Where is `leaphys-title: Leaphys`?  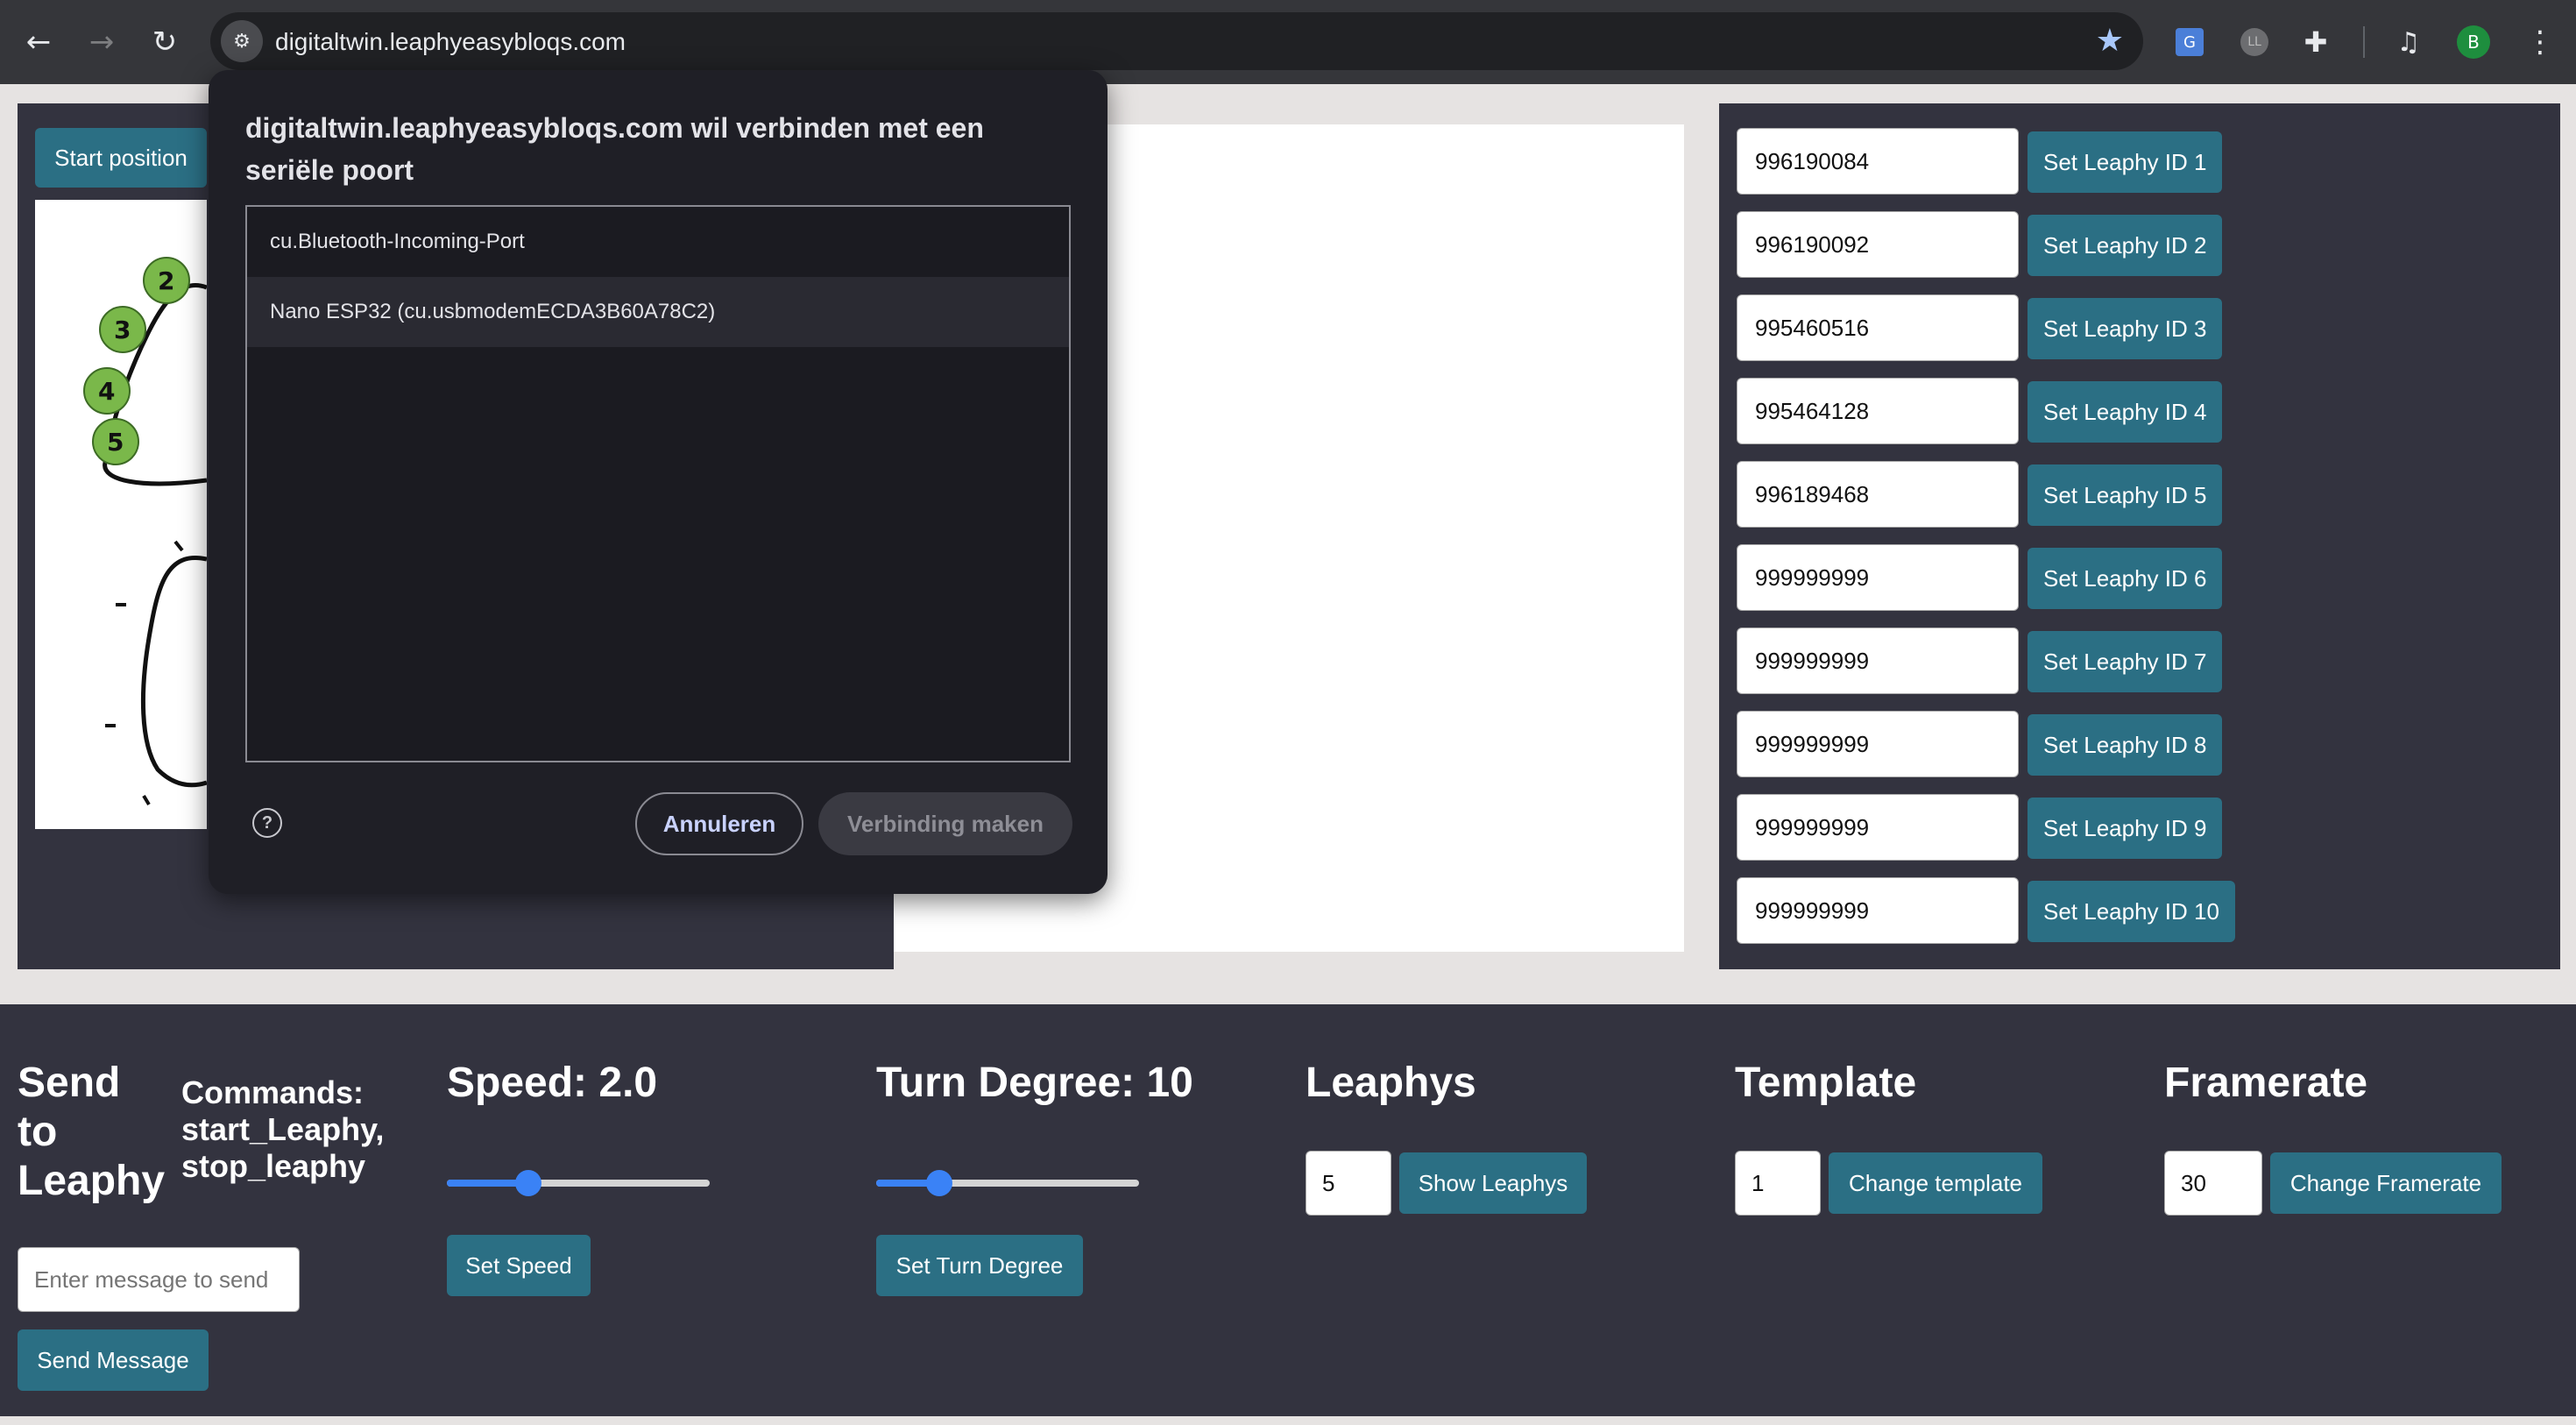 leaphys-title: Leaphys is located at coordinates (1391, 1083).